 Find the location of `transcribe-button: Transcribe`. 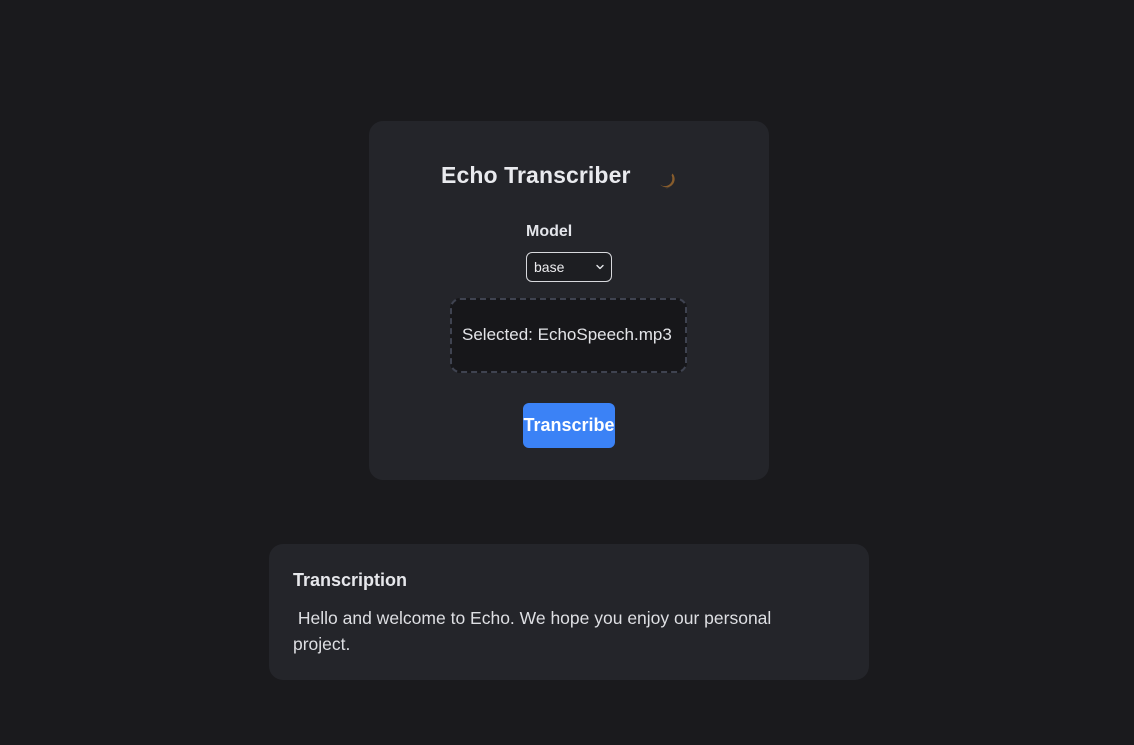

transcribe-button: Transcribe is located at coordinates (569, 425).